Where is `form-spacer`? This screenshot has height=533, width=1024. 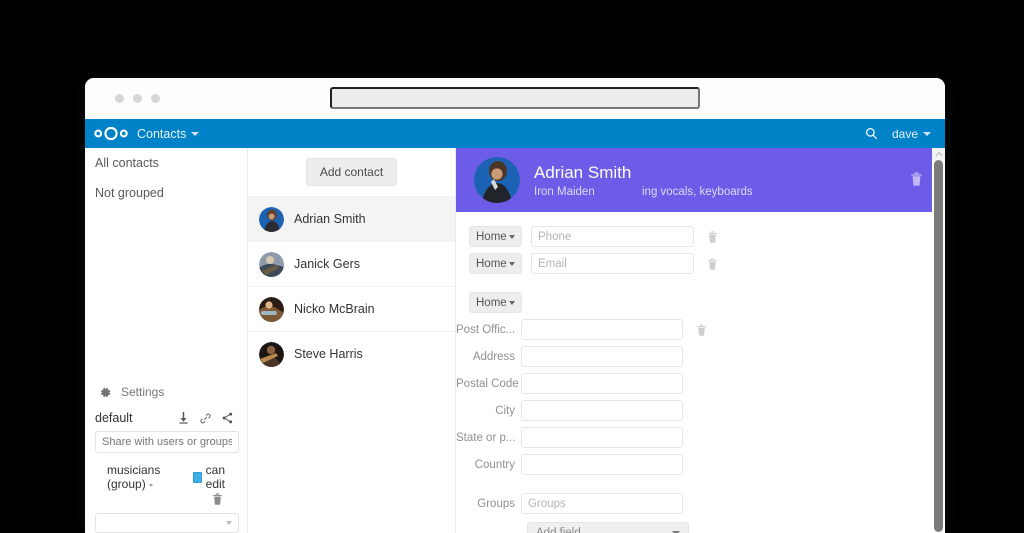
form-spacer is located at coordinates (700, 487).